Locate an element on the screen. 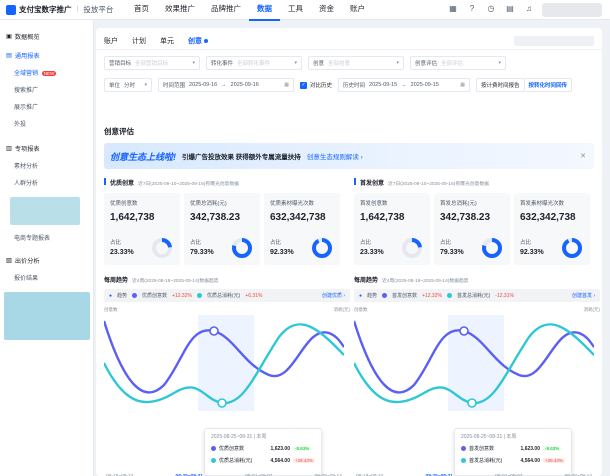 The height and width of the screenshot is (476, 610). history-range-picker: 历史时间 2025-09-15 → 2025-09-15 ▦ is located at coordinates (404, 85).